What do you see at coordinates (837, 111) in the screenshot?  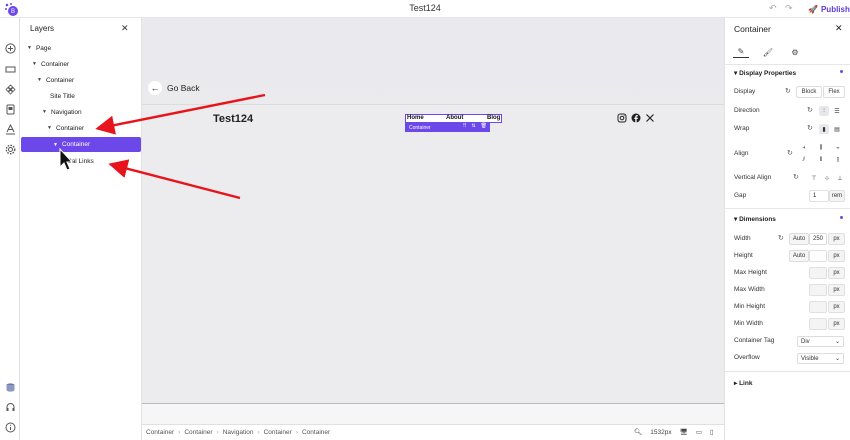 I see `direction-column-icon: ☰` at bounding box center [837, 111].